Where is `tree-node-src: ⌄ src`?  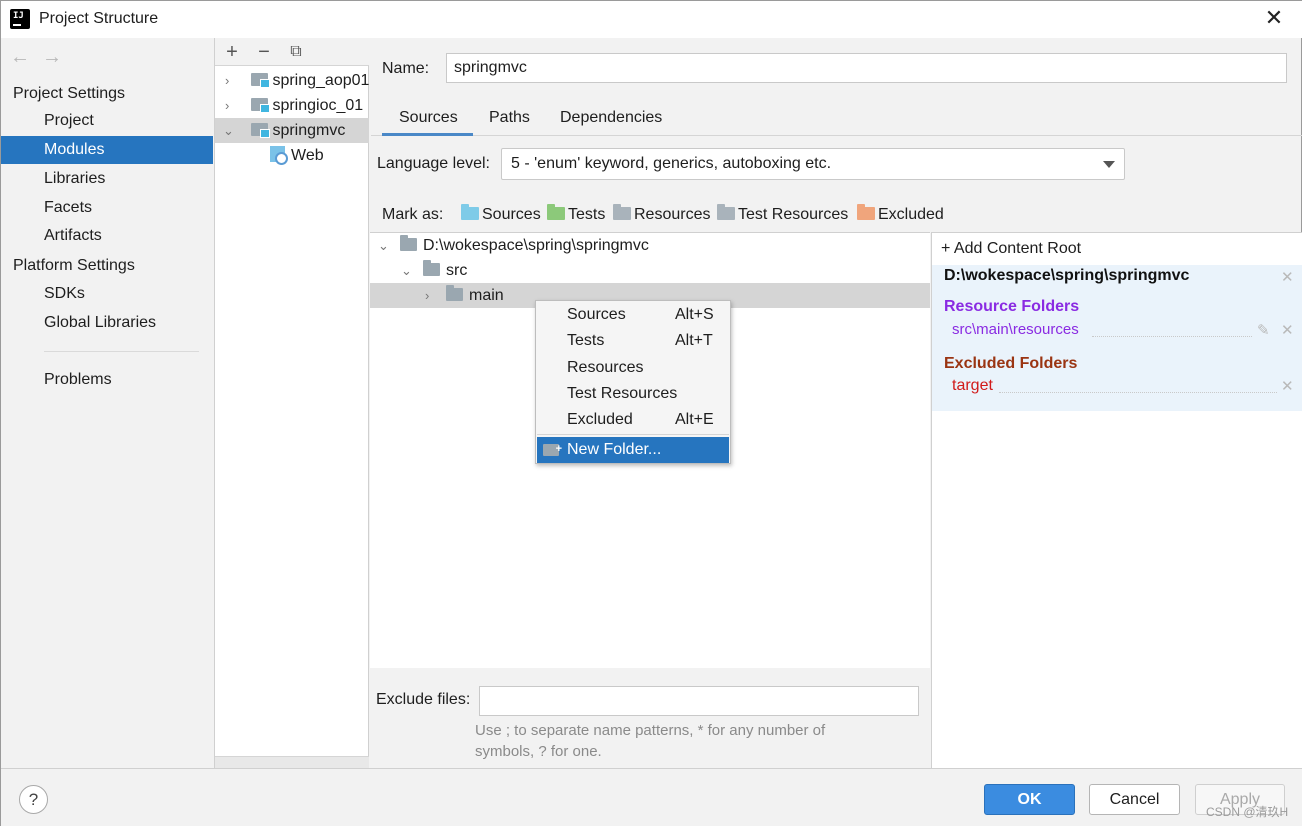 tree-node-src: ⌄ src is located at coordinates (650, 270).